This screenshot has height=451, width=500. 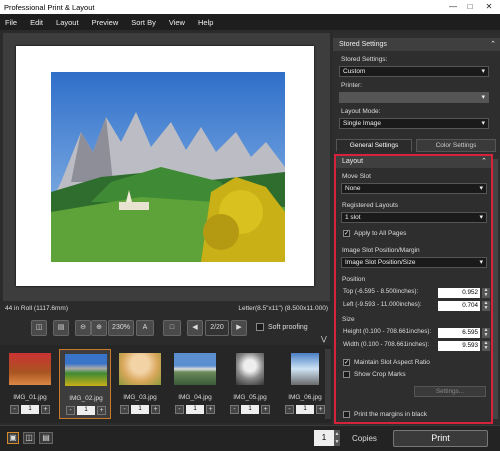 I want to click on menu-sort-by: Sort By, so click(x=143, y=22).